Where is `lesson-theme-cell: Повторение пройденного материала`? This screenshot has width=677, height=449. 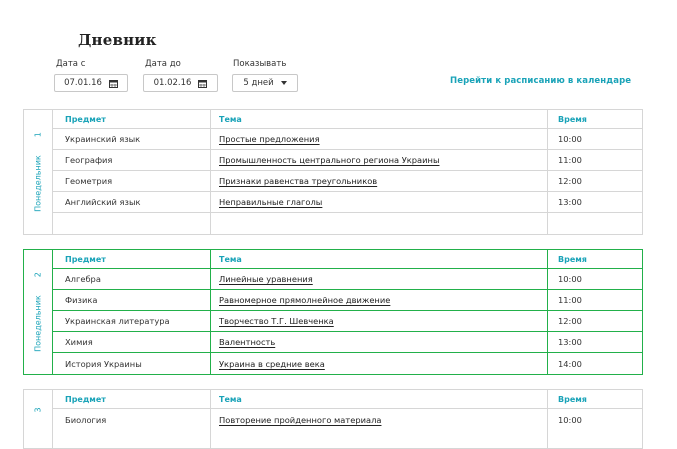
lesson-theme-cell: Повторение пройденного материала is located at coordinates (300, 419).